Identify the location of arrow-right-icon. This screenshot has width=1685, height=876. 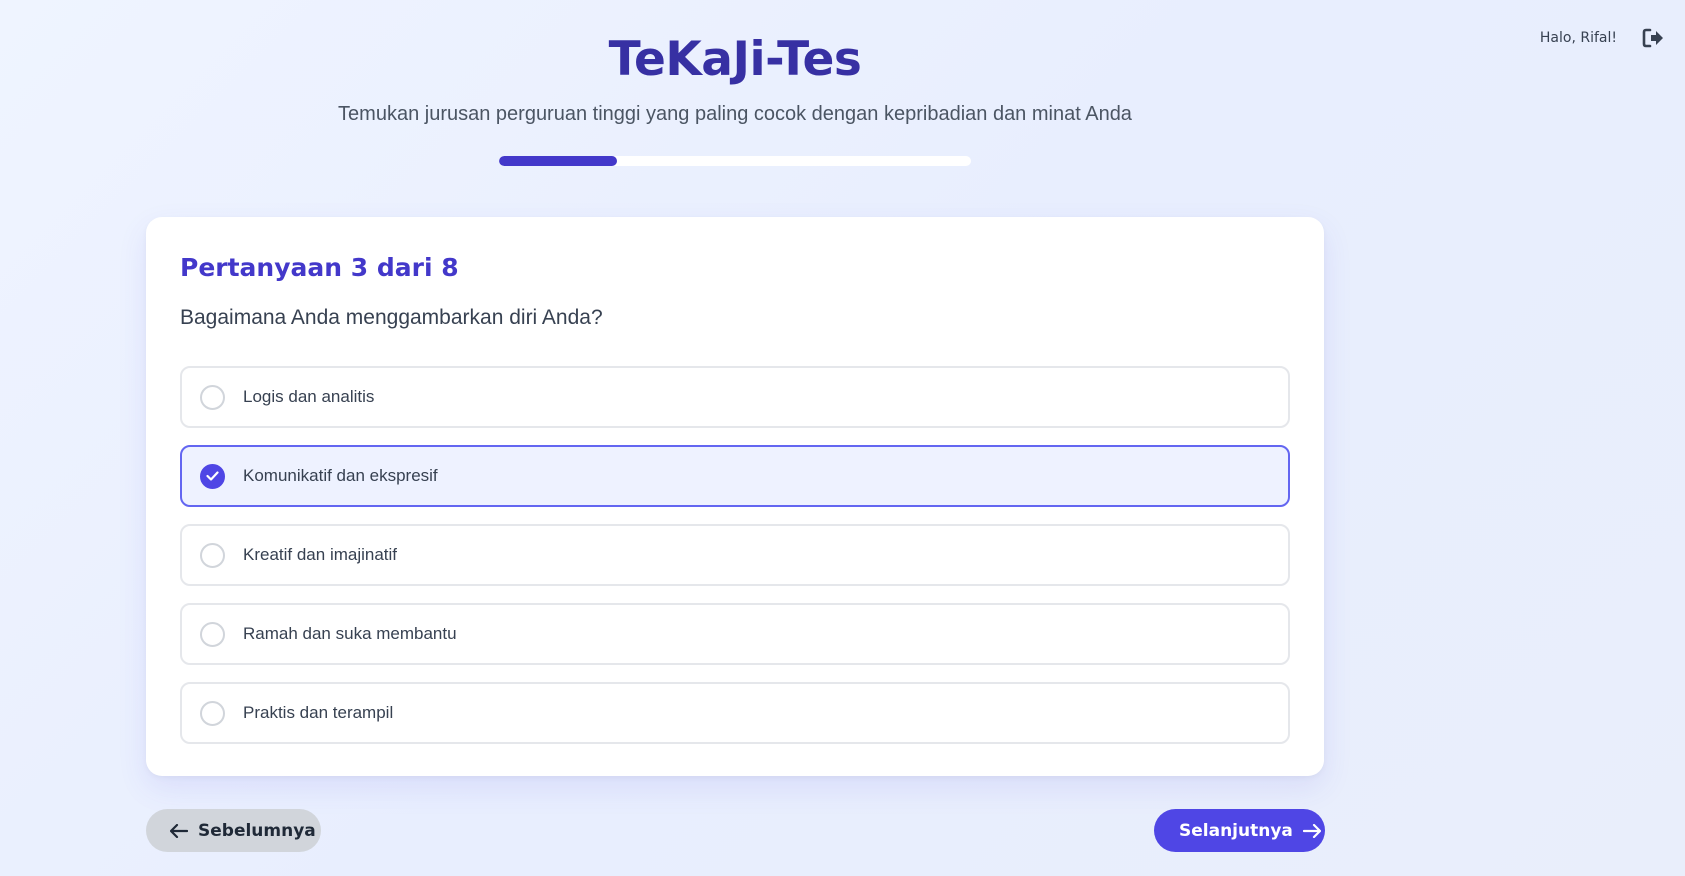
(1311, 830).